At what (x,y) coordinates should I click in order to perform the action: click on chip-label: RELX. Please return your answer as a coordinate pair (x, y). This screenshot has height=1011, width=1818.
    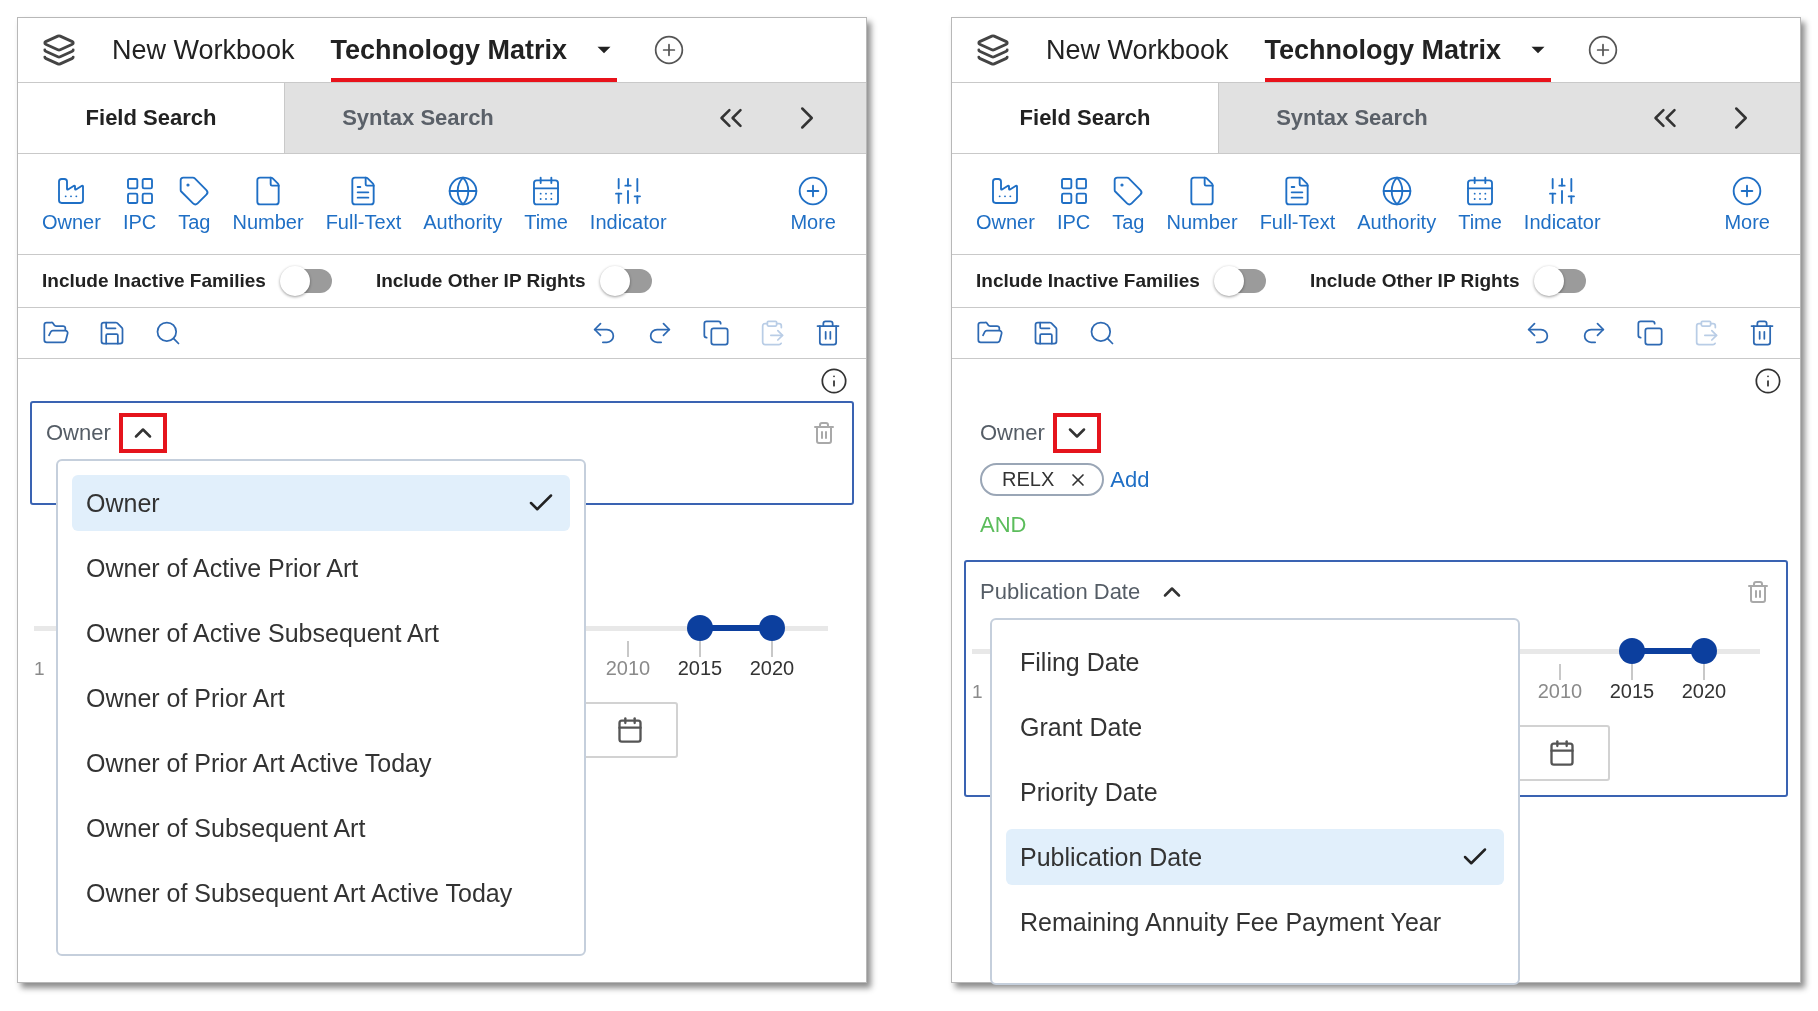
    Looking at the image, I should click on (1028, 479).